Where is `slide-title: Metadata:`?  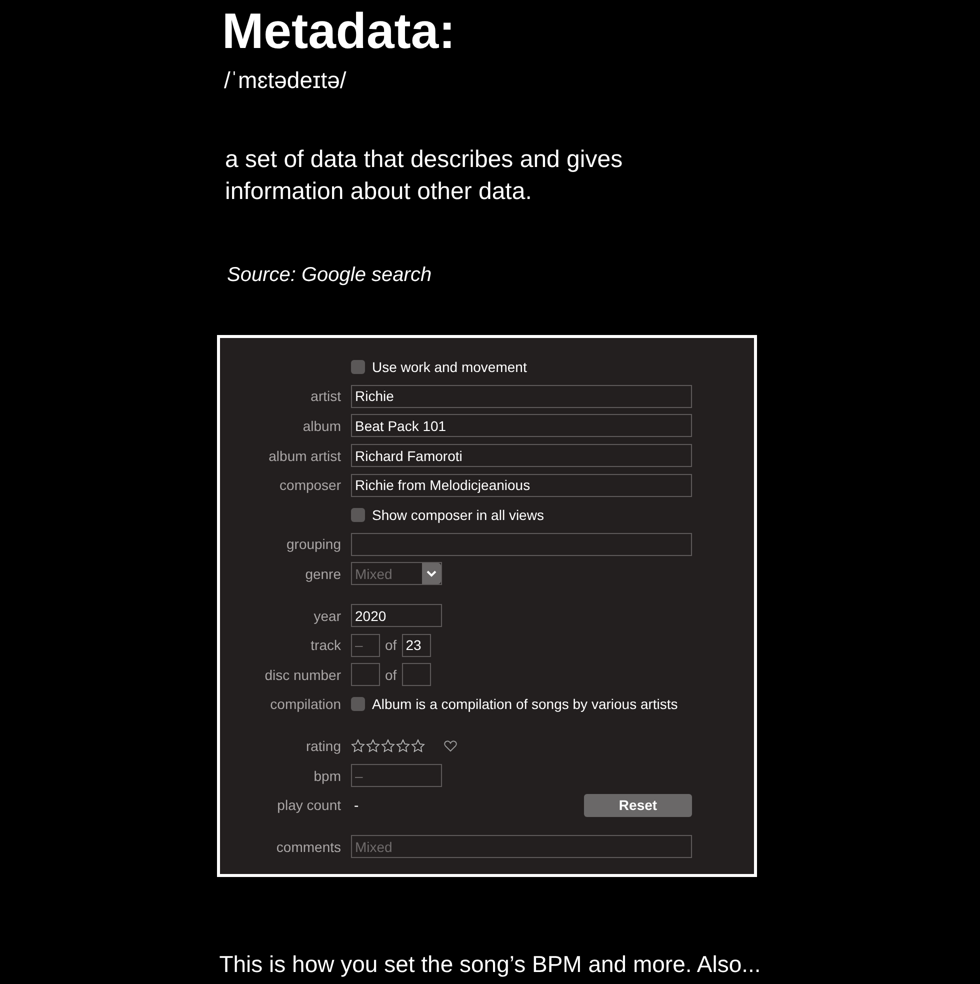
slide-title: Metadata: is located at coordinates (339, 31).